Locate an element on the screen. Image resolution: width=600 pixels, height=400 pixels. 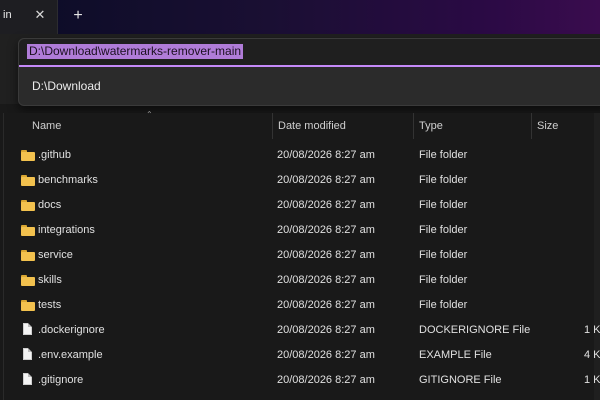
tab-current: in ✕ is located at coordinates (29, 17).